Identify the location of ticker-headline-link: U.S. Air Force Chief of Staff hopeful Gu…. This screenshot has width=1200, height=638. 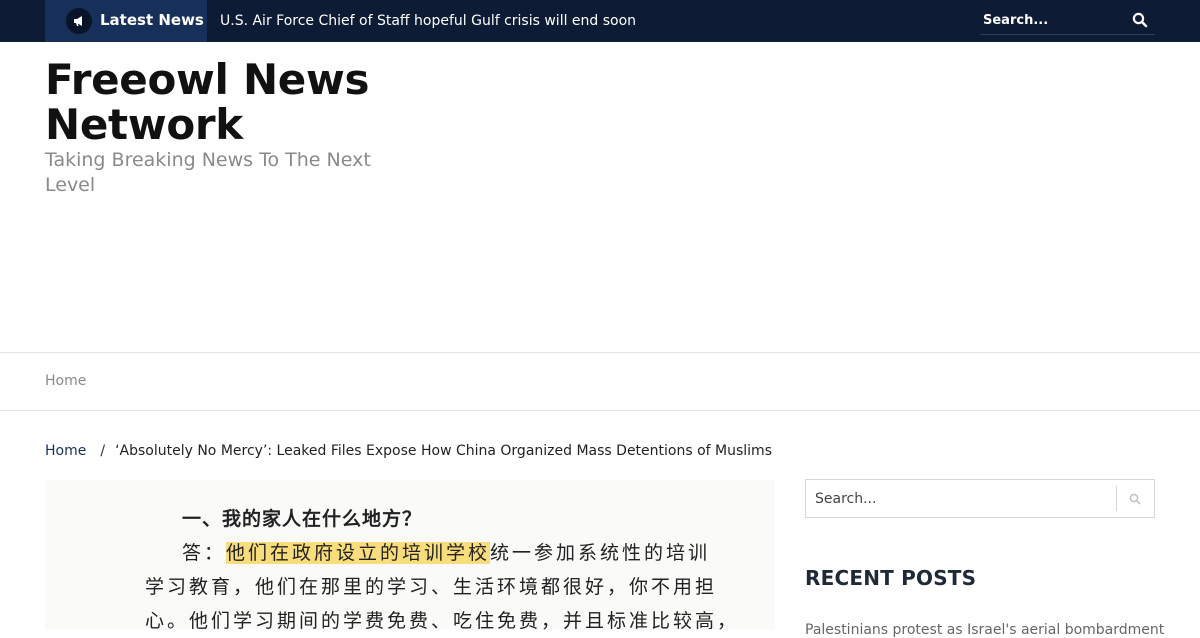
(428, 21).